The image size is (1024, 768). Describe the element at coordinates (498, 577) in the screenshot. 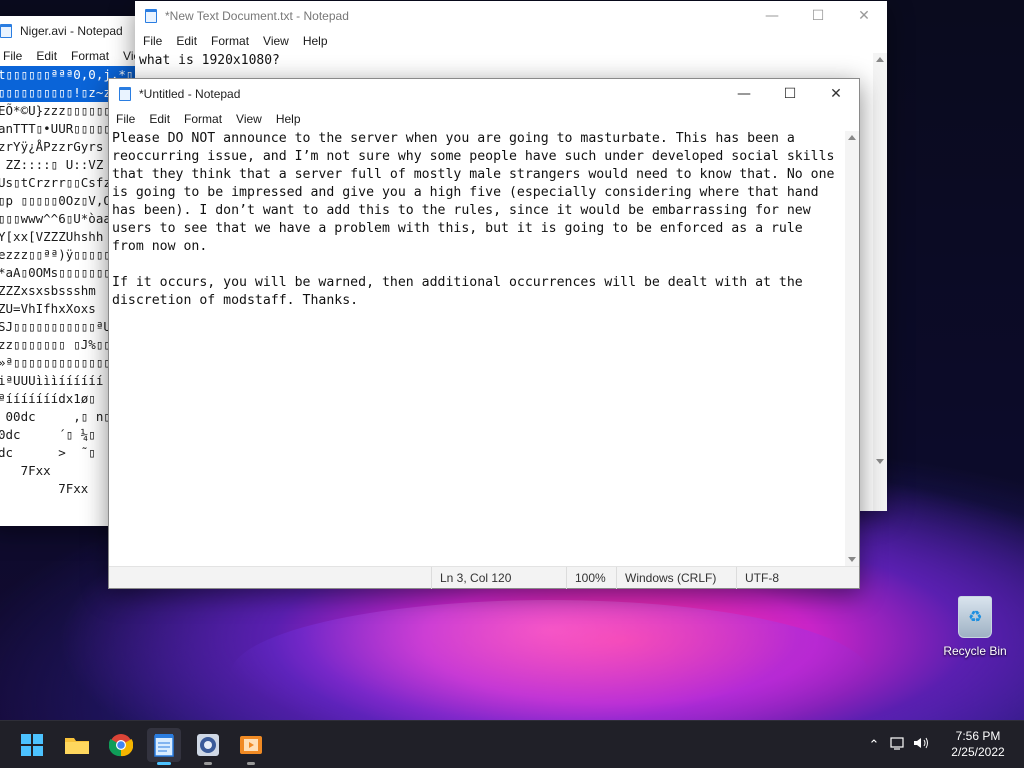

I see `status-position: Ln 3, Col 120` at that location.